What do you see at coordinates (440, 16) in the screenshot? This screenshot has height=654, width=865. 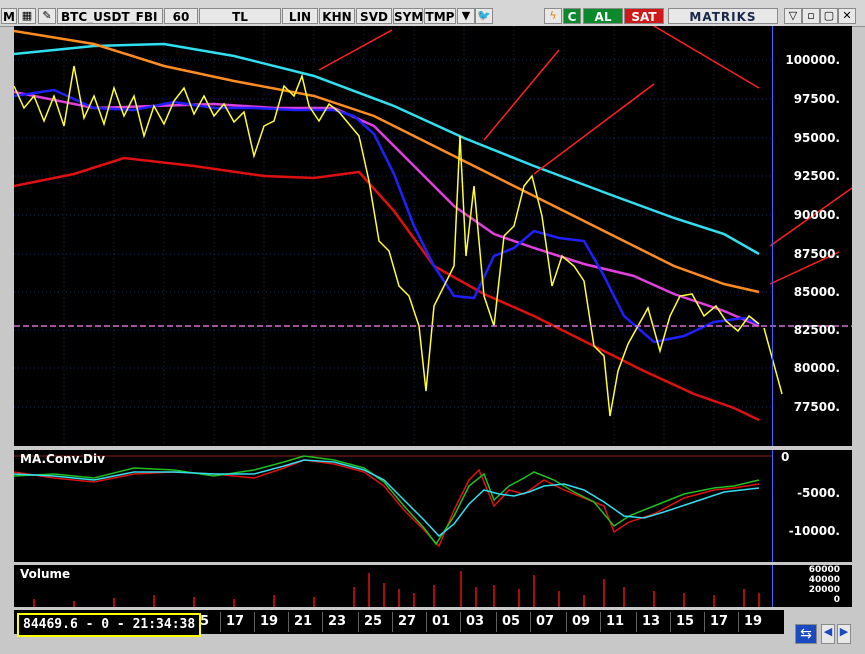 I see `template-button: TMP` at bounding box center [440, 16].